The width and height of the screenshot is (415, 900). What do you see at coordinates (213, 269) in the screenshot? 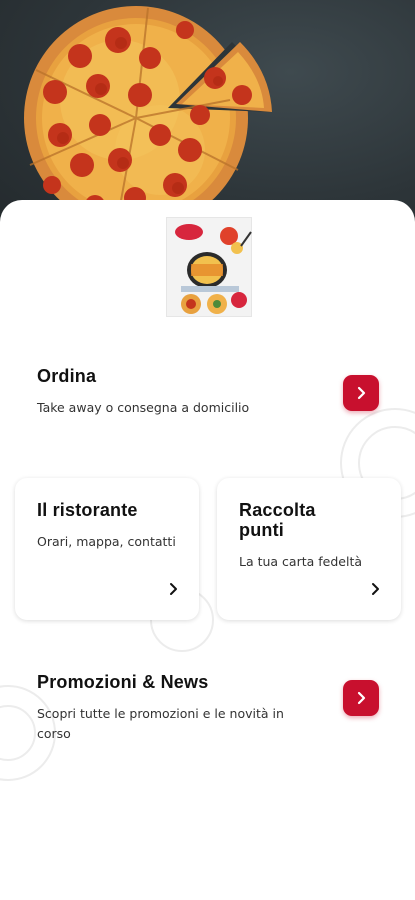
I see `pizza-logo-icon` at bounding box center [213, 269].